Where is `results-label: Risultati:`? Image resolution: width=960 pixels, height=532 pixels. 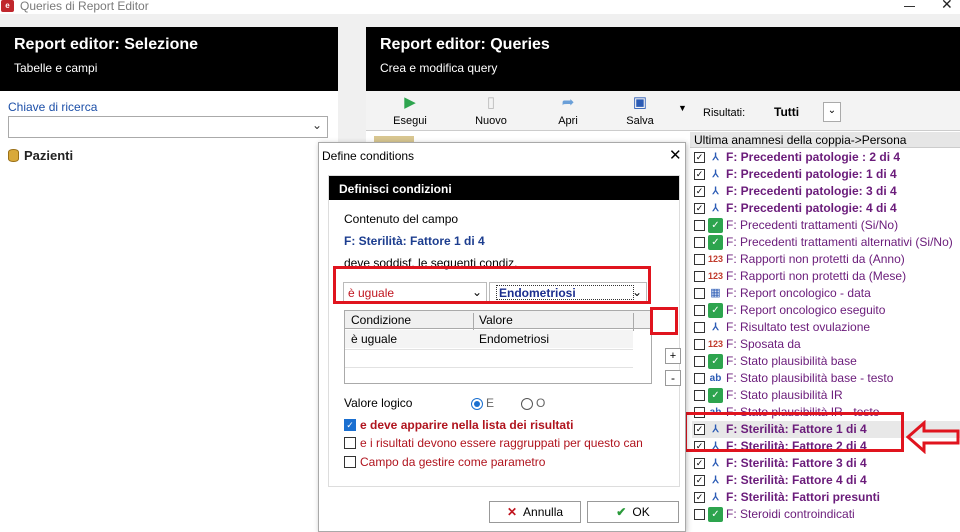 results-label: Risultati: is located at coordinates (724, 113).